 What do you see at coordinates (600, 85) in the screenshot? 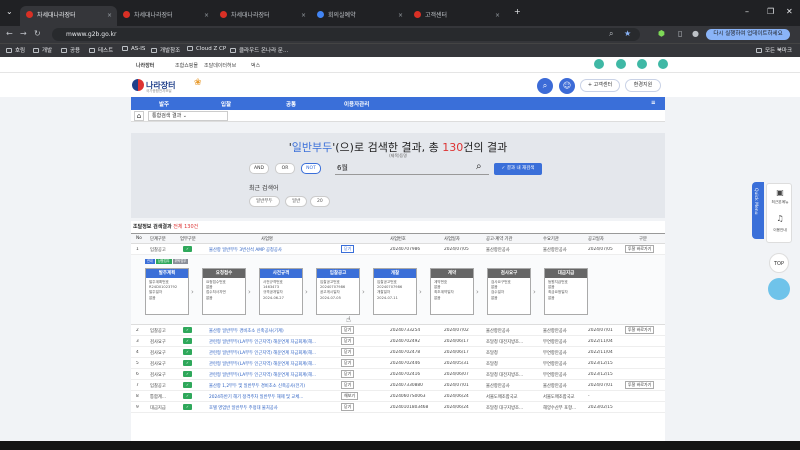
I see `support-button: + 고객센터` at bounding box center [600, 85].